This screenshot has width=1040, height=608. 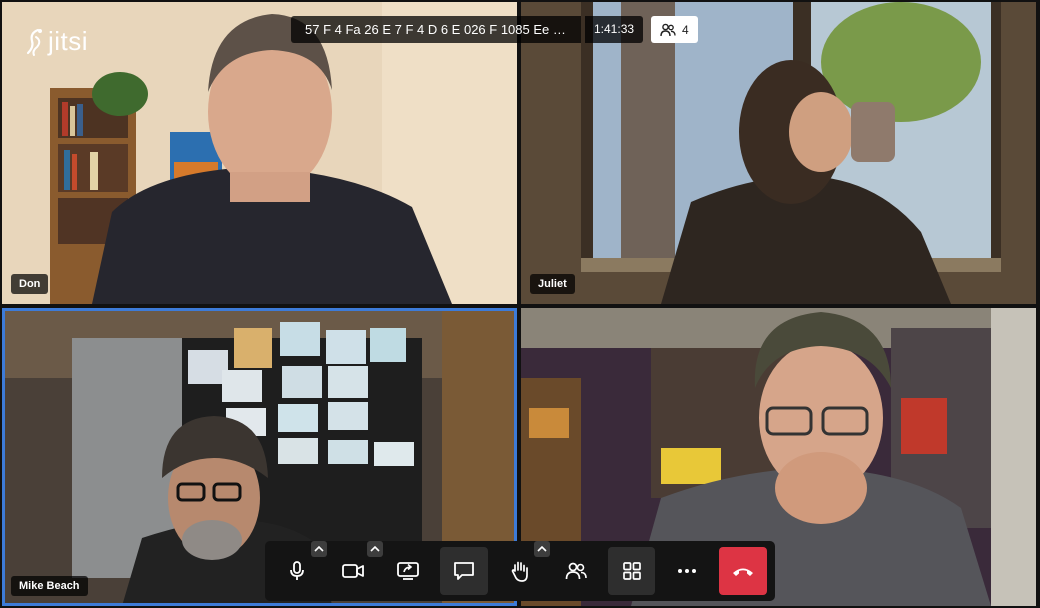 I want to click on raise-hand-button, so click(x=523, y=568).